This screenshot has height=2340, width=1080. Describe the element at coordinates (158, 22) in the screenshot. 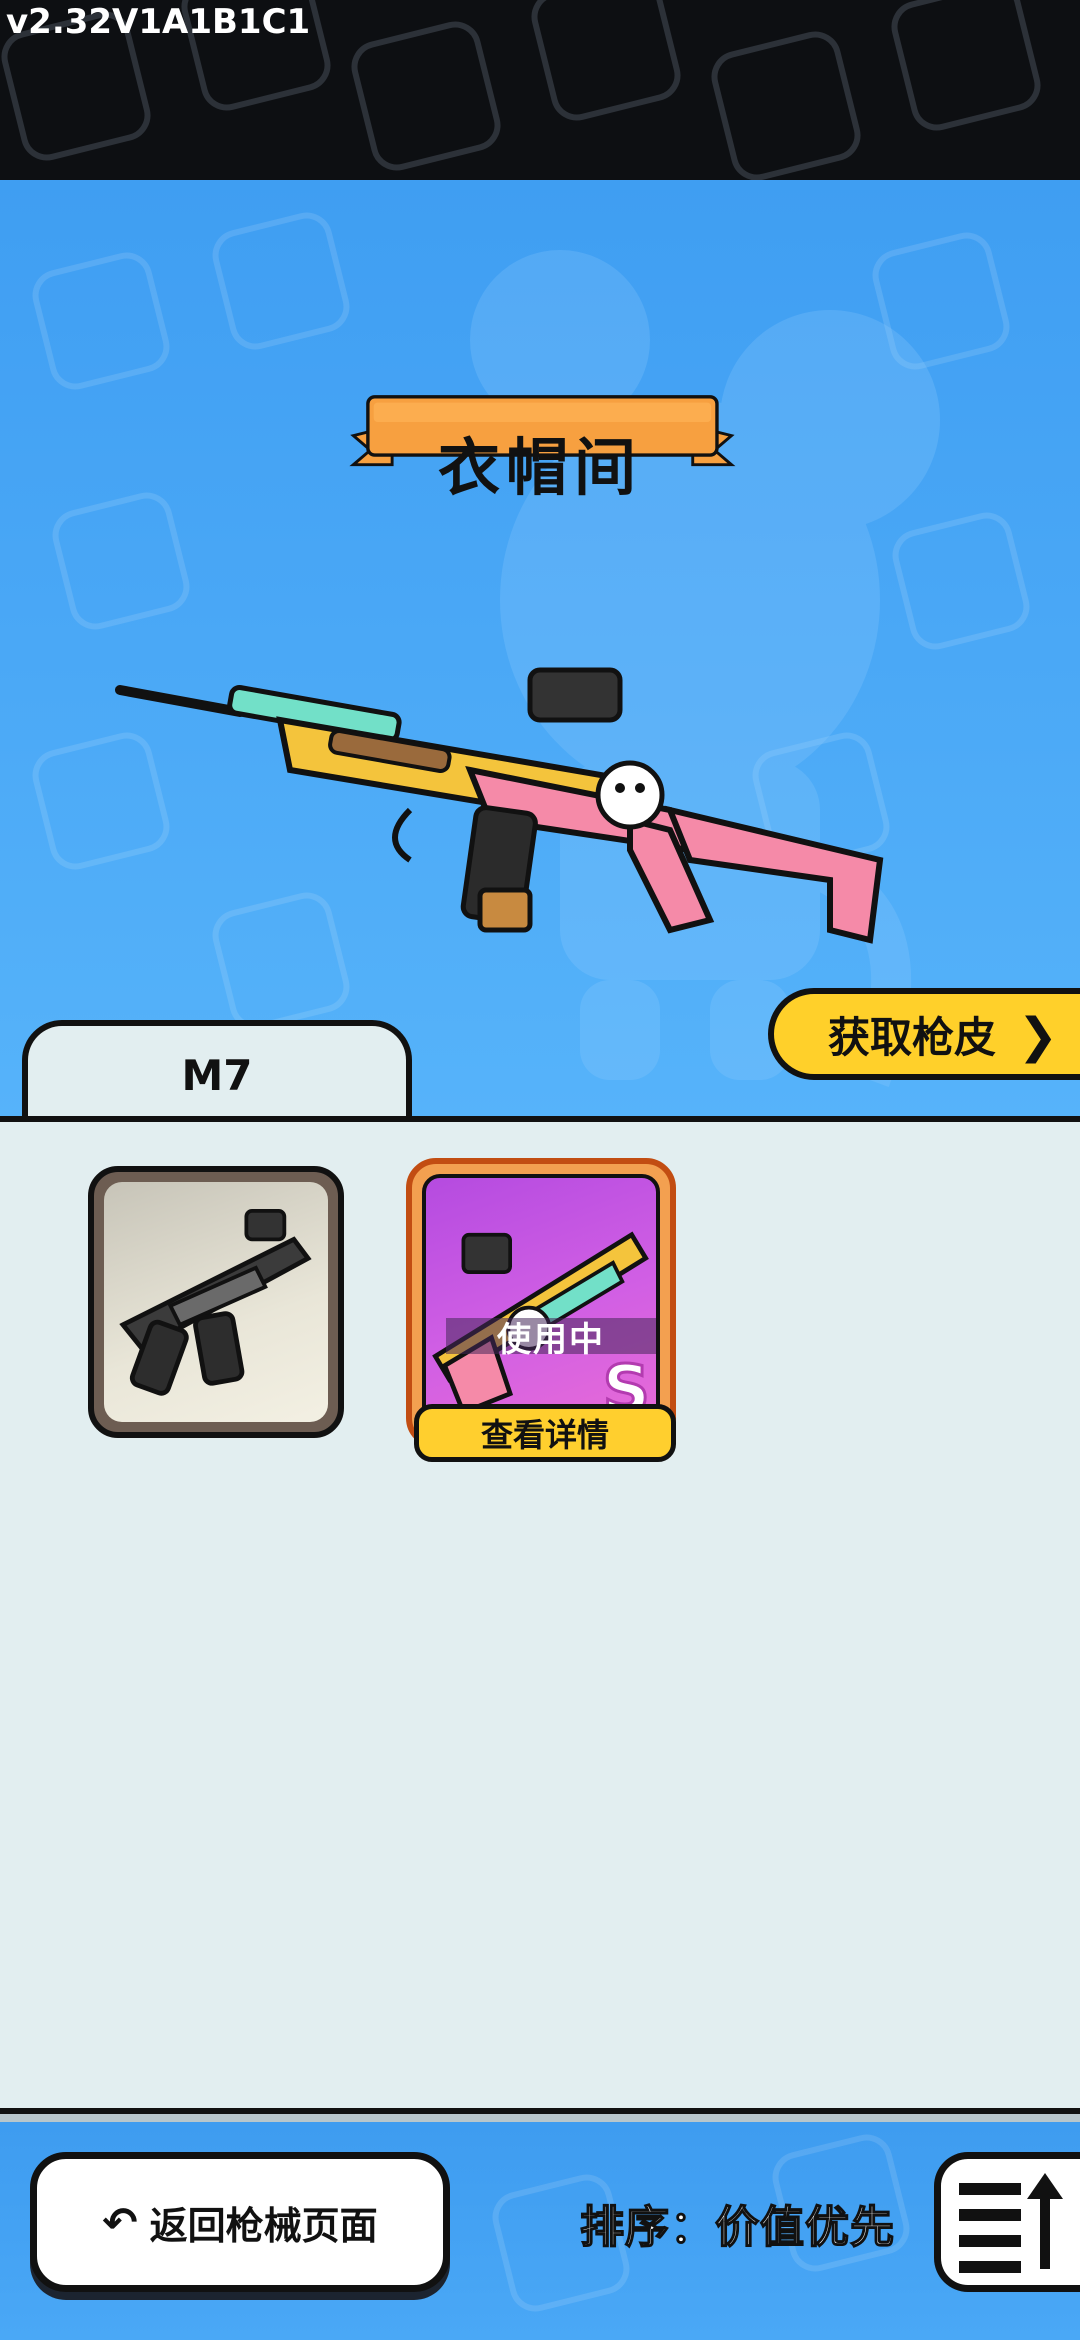

I see `version-label: v2.32V1A1B1C1` at that location.